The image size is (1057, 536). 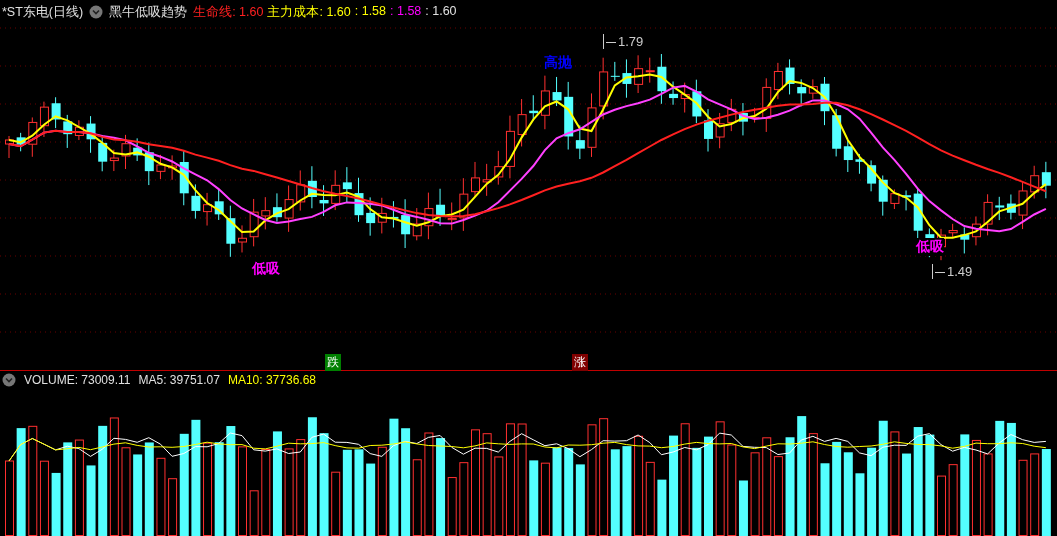 What do you see at coordinates (77, 380) in the screenshot?
I see `volume-value: VOLUME: 73009.11` at bounding box center [77, 380].